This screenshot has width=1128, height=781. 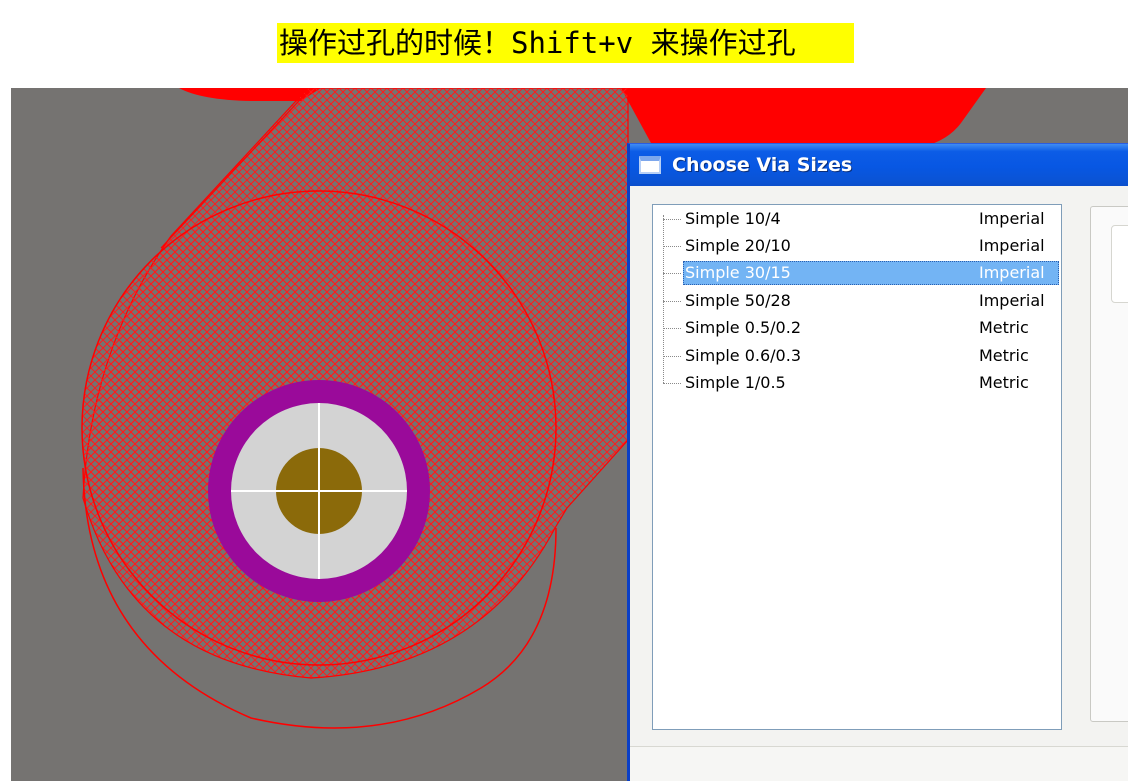 I want to click on window-icon, so click(x=650, y=165).